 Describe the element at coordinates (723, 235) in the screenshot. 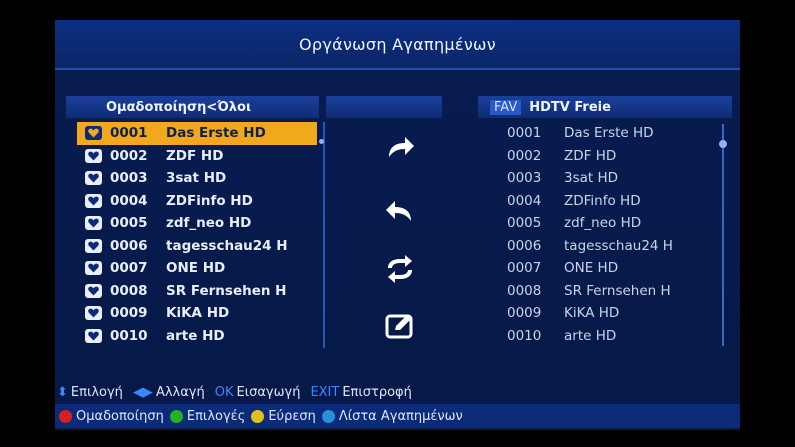

I see `right-scrollbar` at that location.